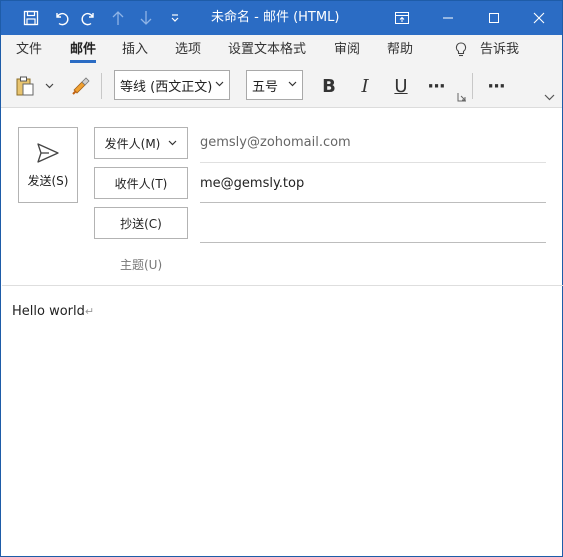  I want to click on customize-qat-icon, so click(175, 18).